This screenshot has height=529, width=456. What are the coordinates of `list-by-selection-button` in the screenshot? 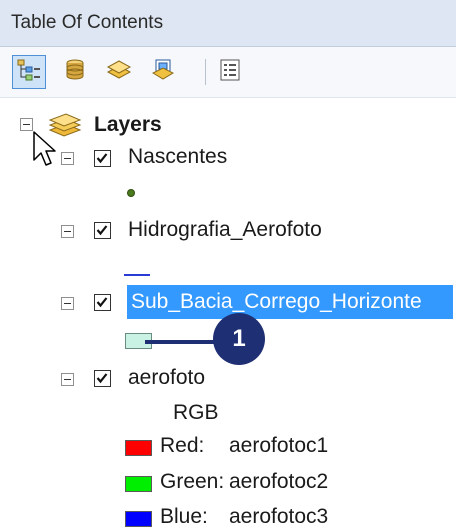 It's located at (163, 72).